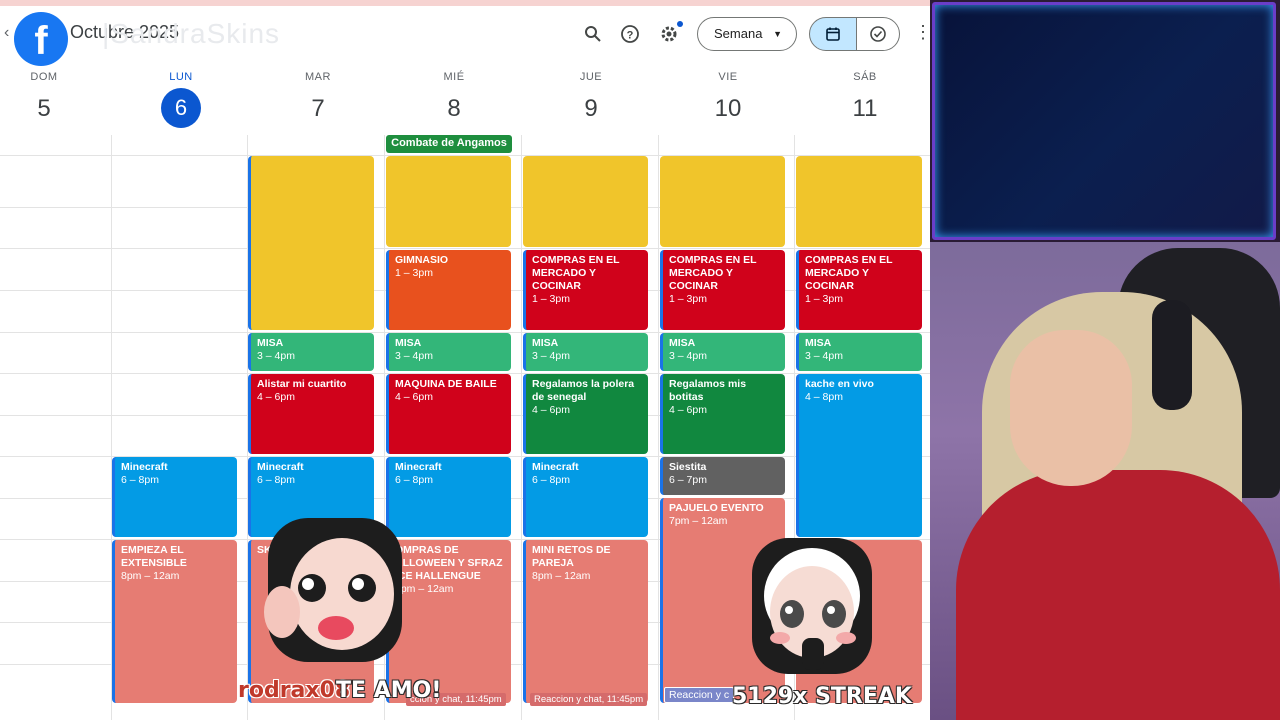 This screenshot has height=720, width=1280. I want to click on day-name-tue: MAR, so click(318, 77).